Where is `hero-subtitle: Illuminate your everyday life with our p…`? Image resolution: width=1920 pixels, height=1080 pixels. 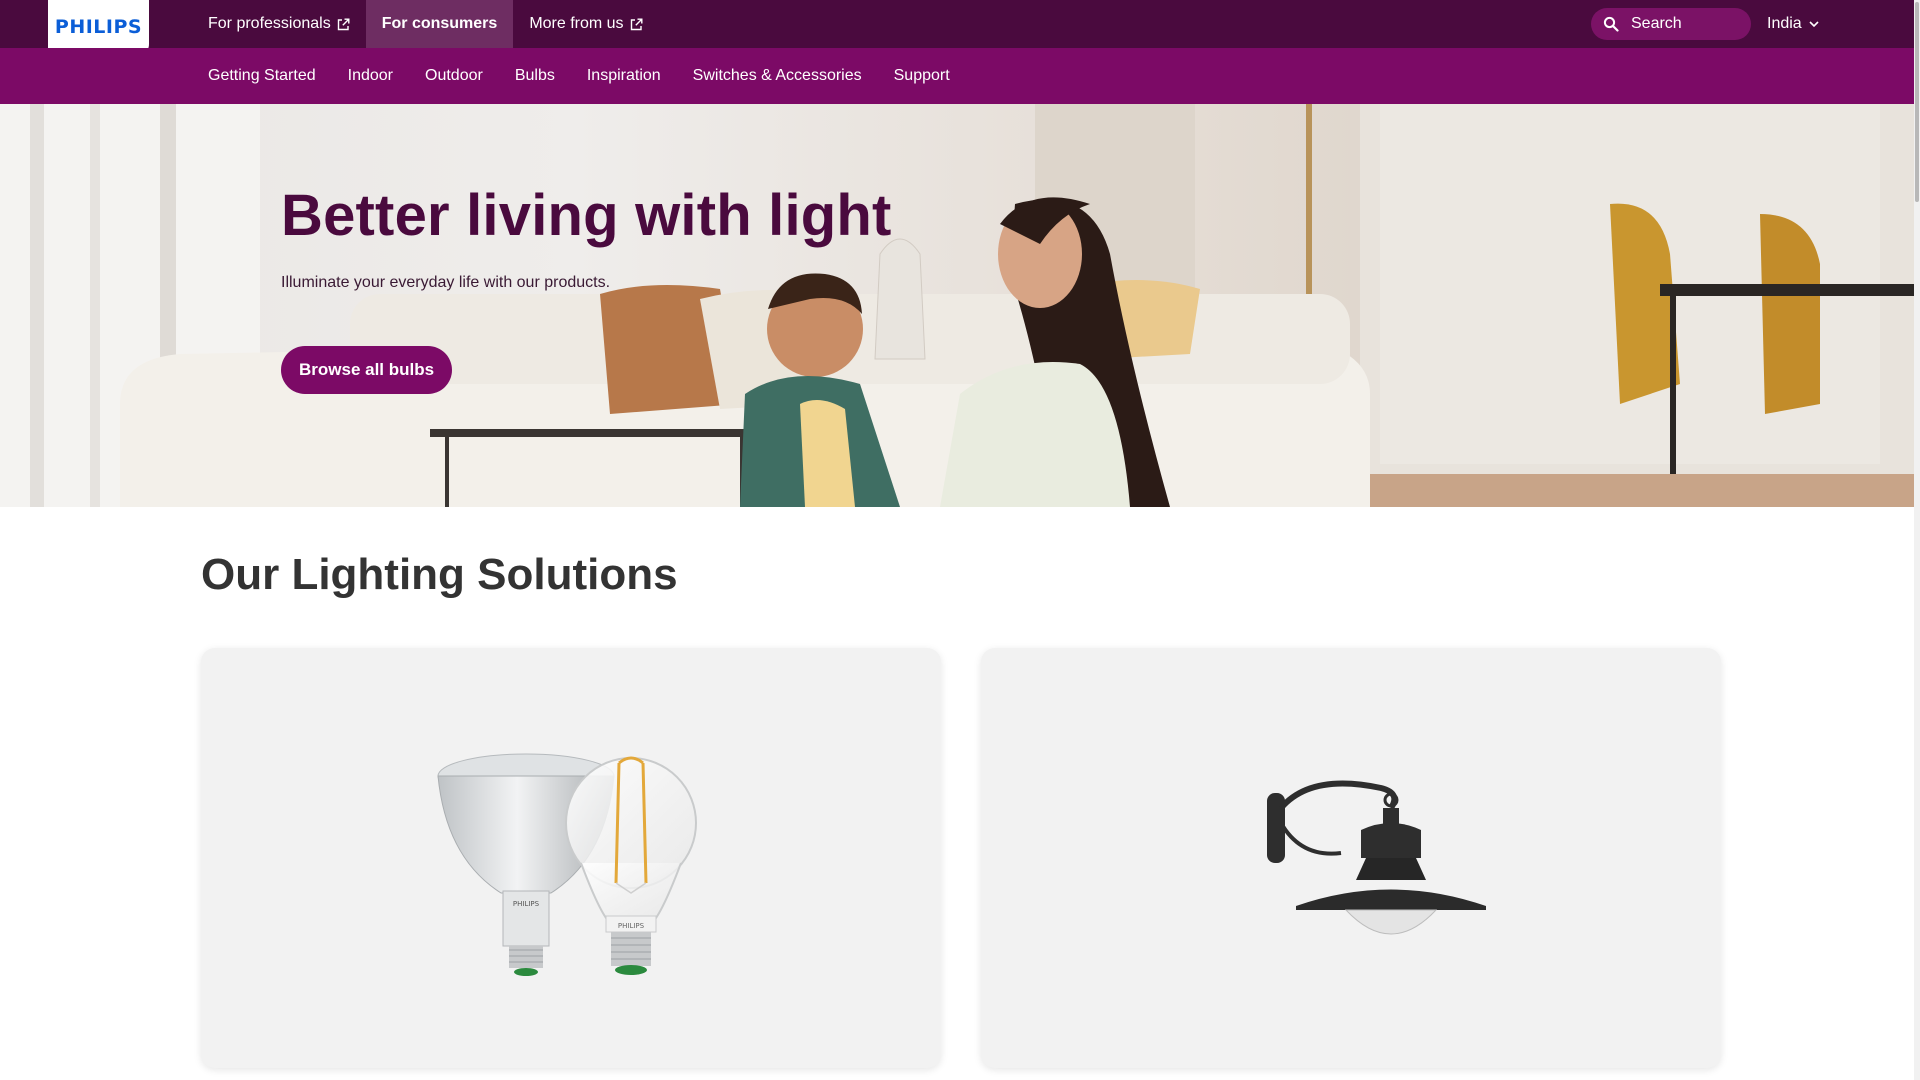 hero-subtitle: Illuminate your everyday life with our p… is located at coordinates (446, 282).